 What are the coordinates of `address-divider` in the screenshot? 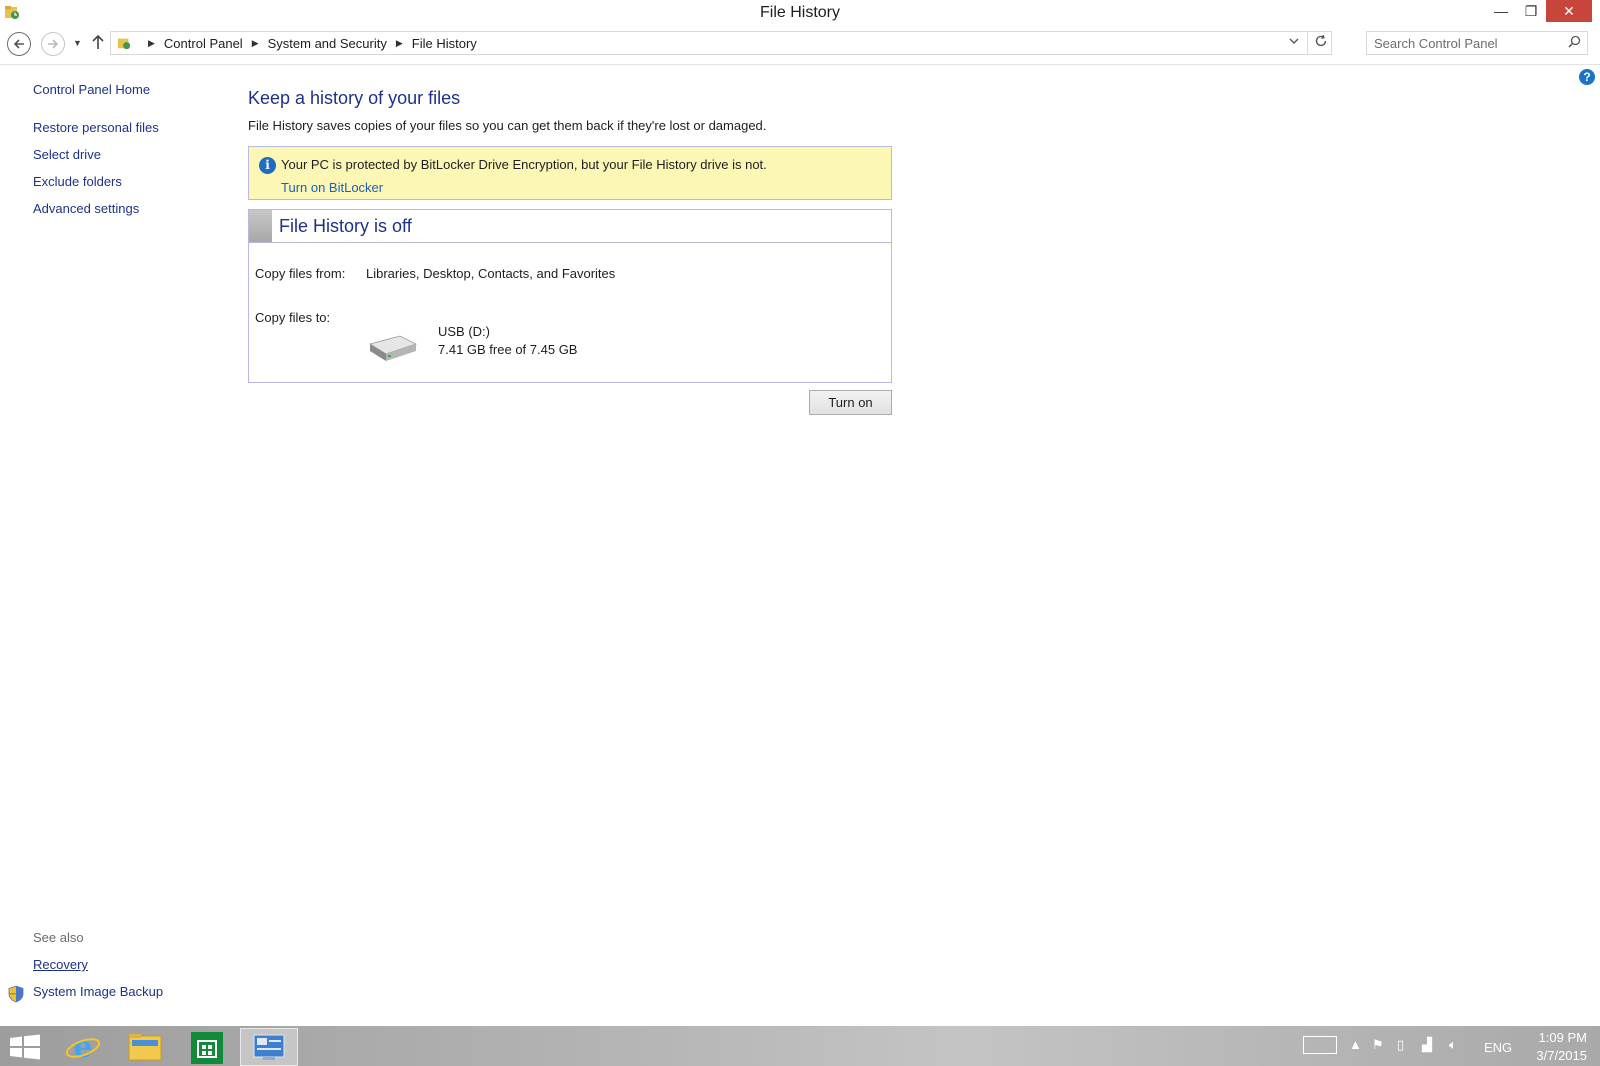 It's located at (1307, 43).